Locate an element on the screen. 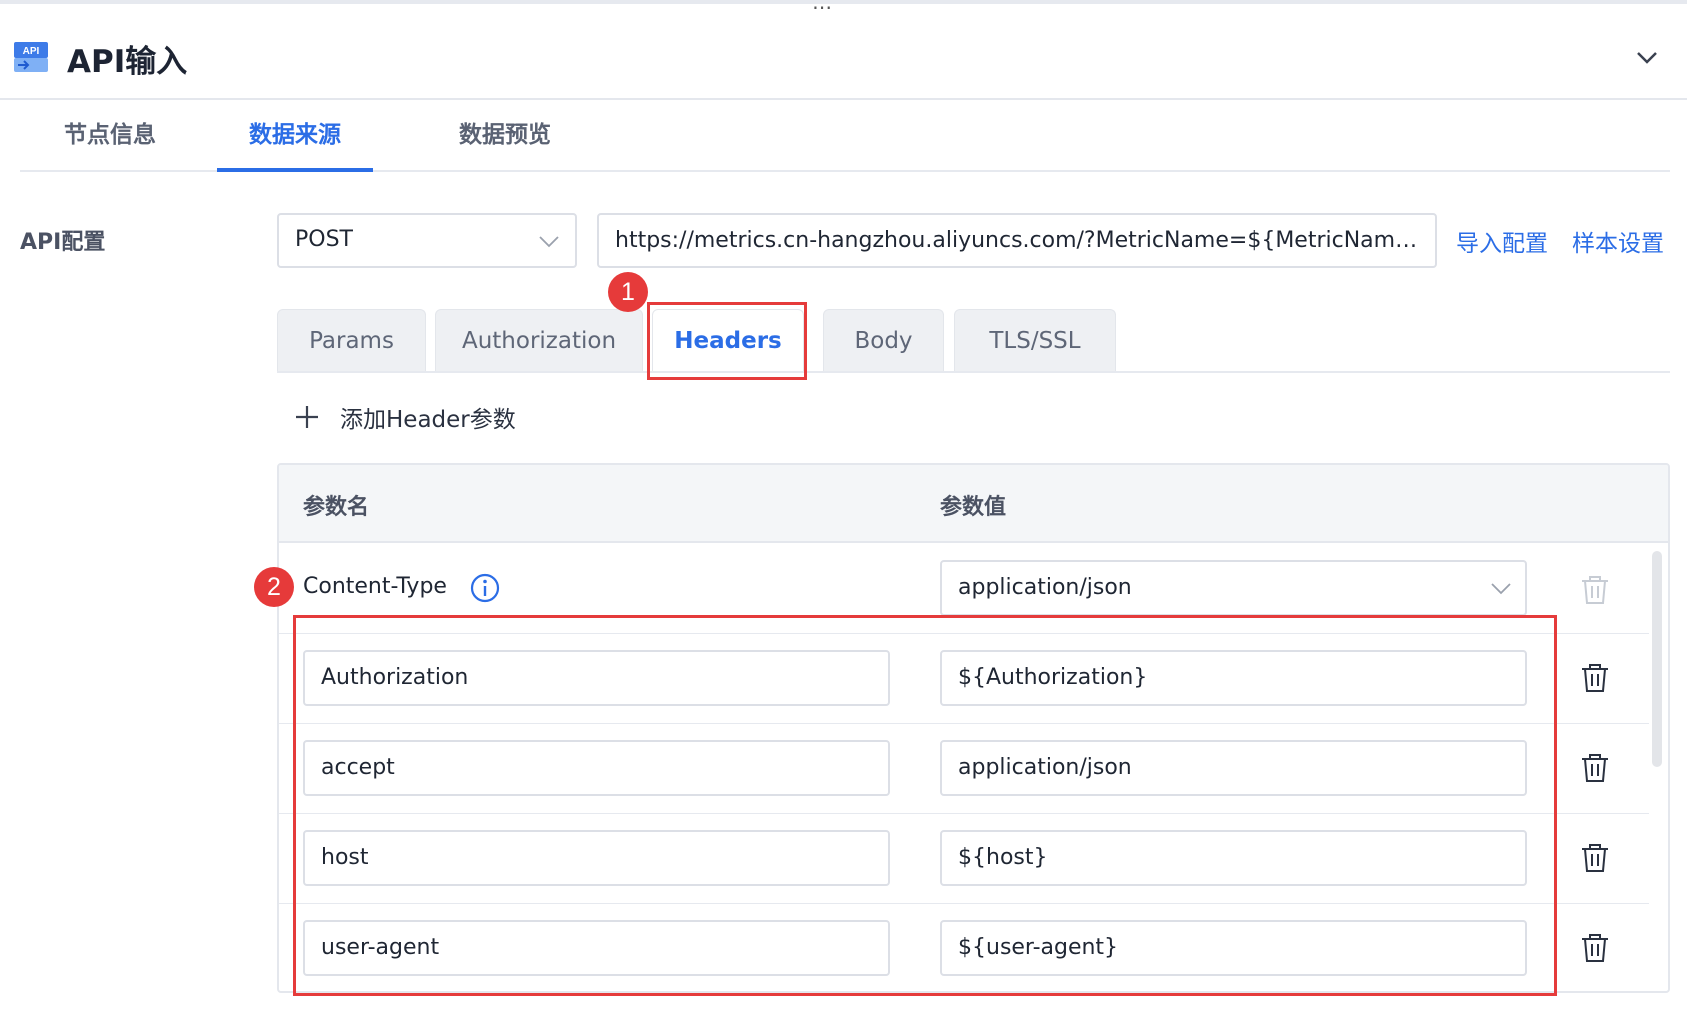 Image resolution: width=1687 pixels, height=1016 pixels. content-type-select: application/json is located at coordinates (1233, 588).